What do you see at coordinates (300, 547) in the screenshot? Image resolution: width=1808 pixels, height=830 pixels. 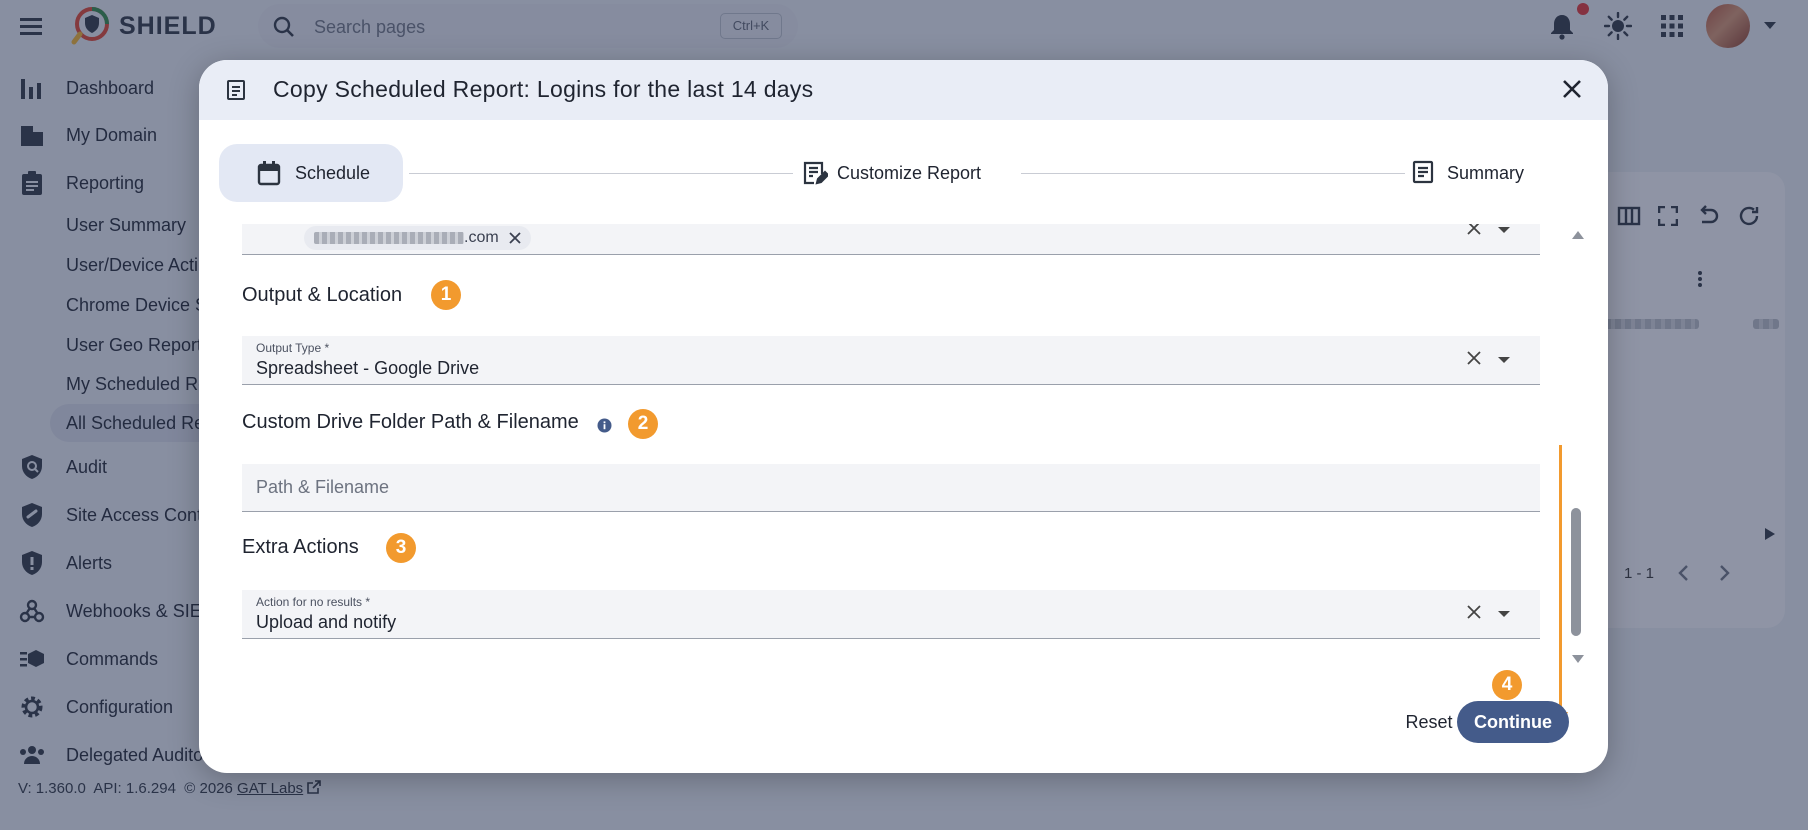 I see `section-extra-actions: Extra Actions` at bounding box center [300, 547].